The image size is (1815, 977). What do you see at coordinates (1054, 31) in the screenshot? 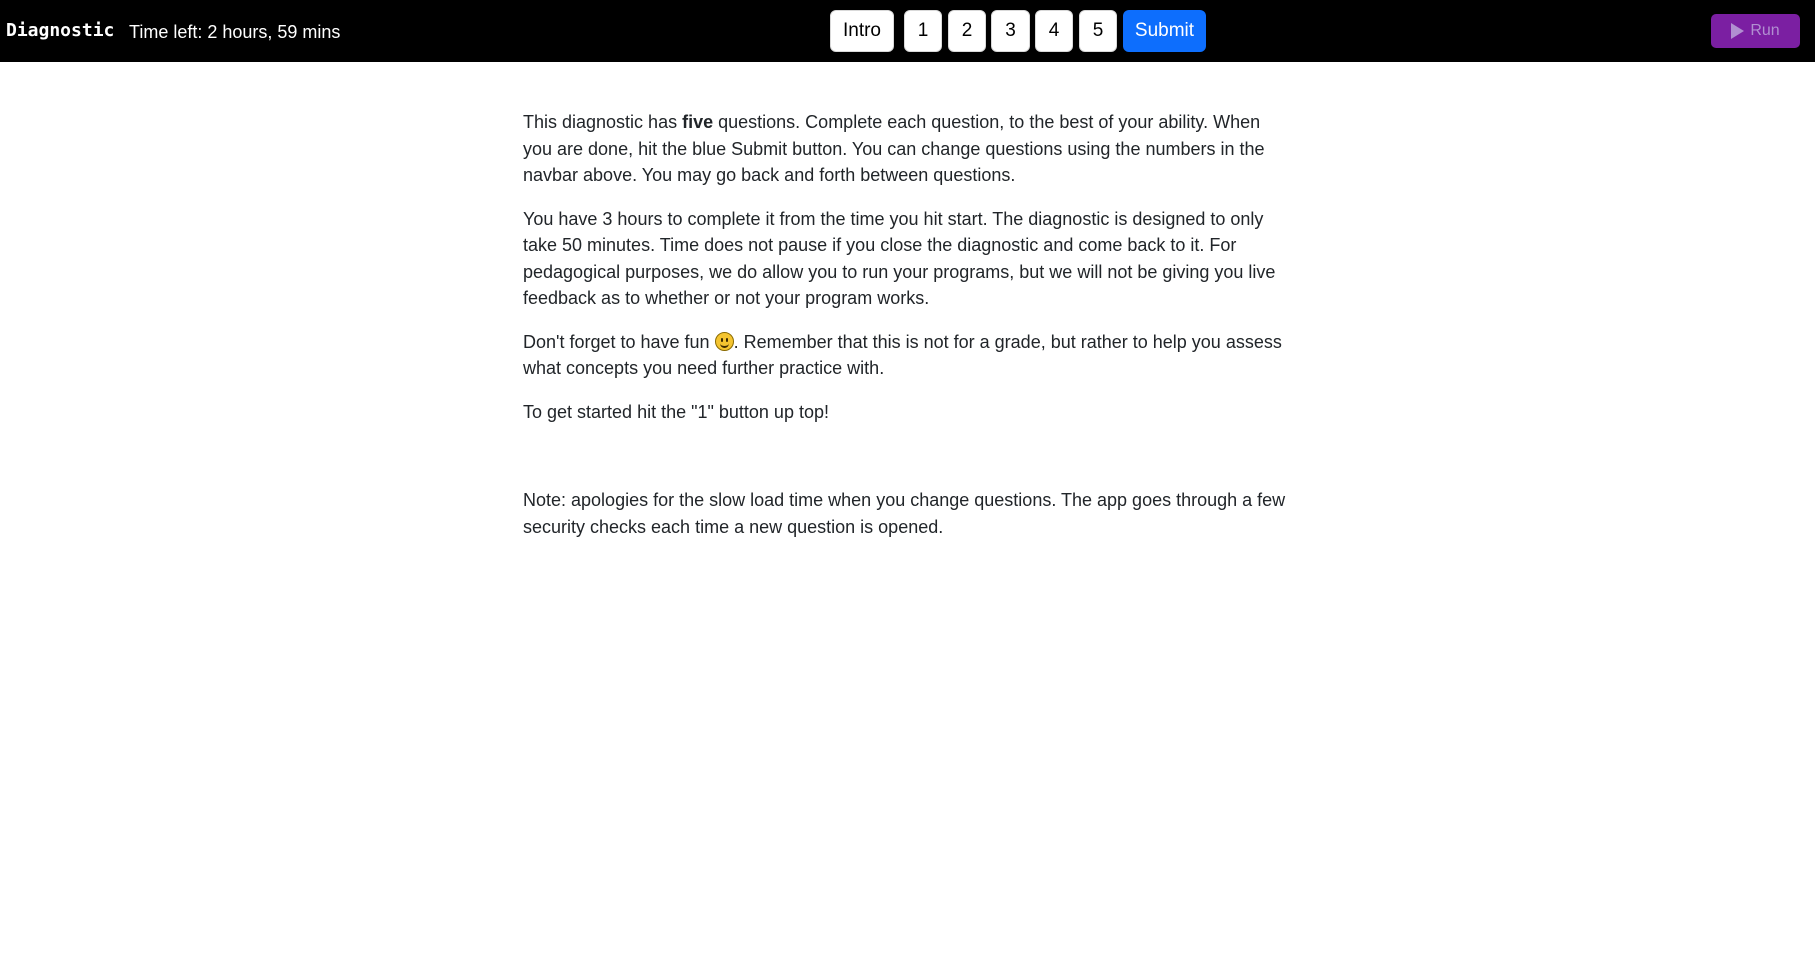
I see `question-4-button: 4` at bounding box center [1054, 31].